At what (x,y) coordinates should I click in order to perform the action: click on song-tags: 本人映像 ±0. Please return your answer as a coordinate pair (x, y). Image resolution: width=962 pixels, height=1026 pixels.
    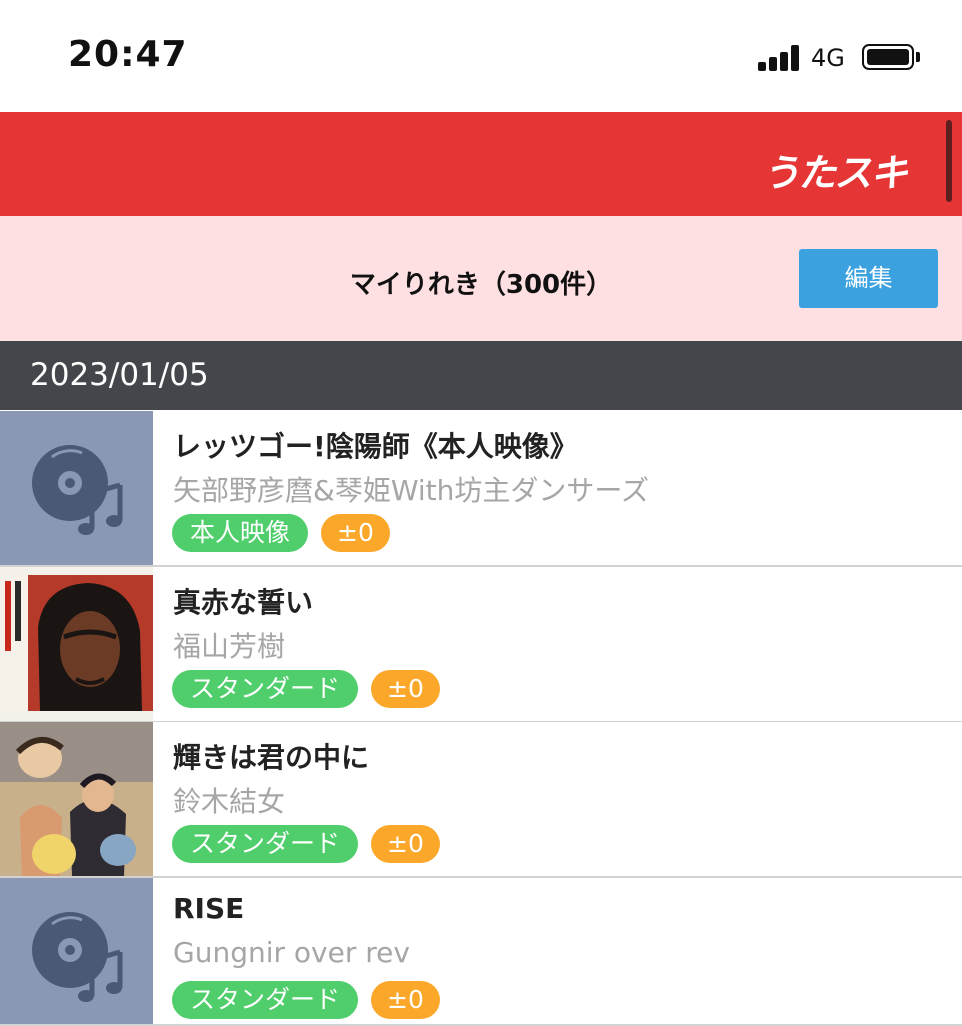
    Looking at the image, I should click on (281, 533).